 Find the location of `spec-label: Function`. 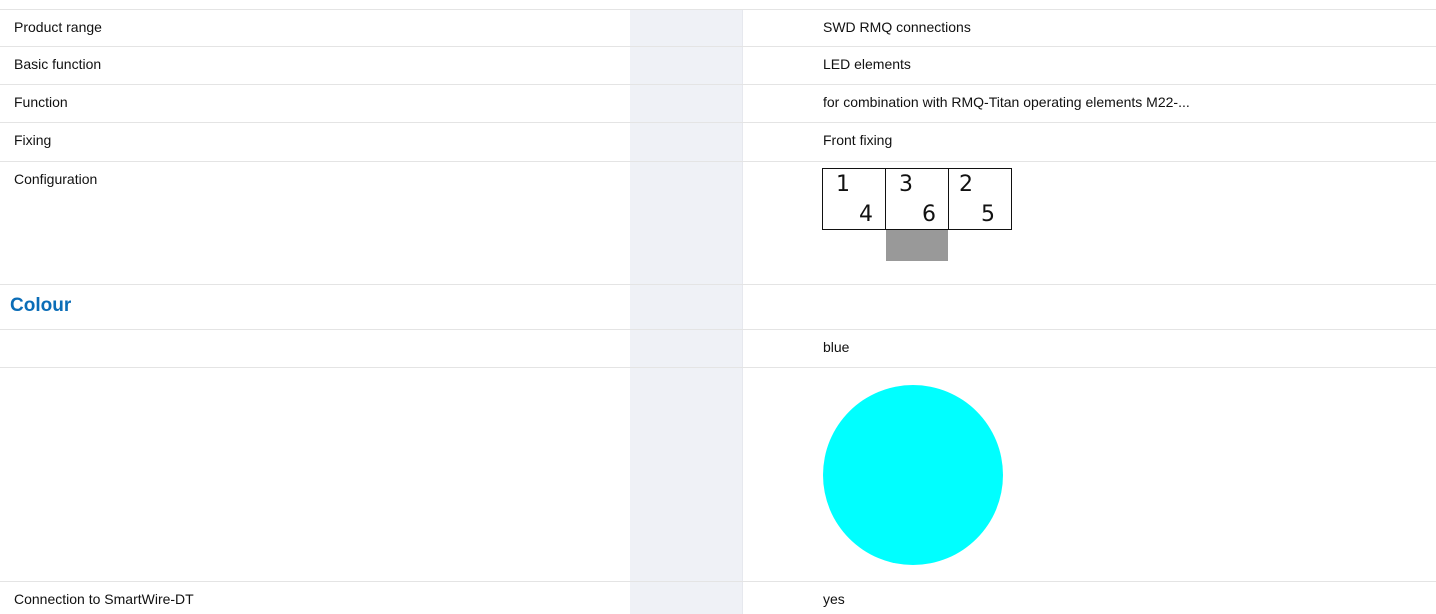

spec-label: Function is located at coordinates (41, 102).